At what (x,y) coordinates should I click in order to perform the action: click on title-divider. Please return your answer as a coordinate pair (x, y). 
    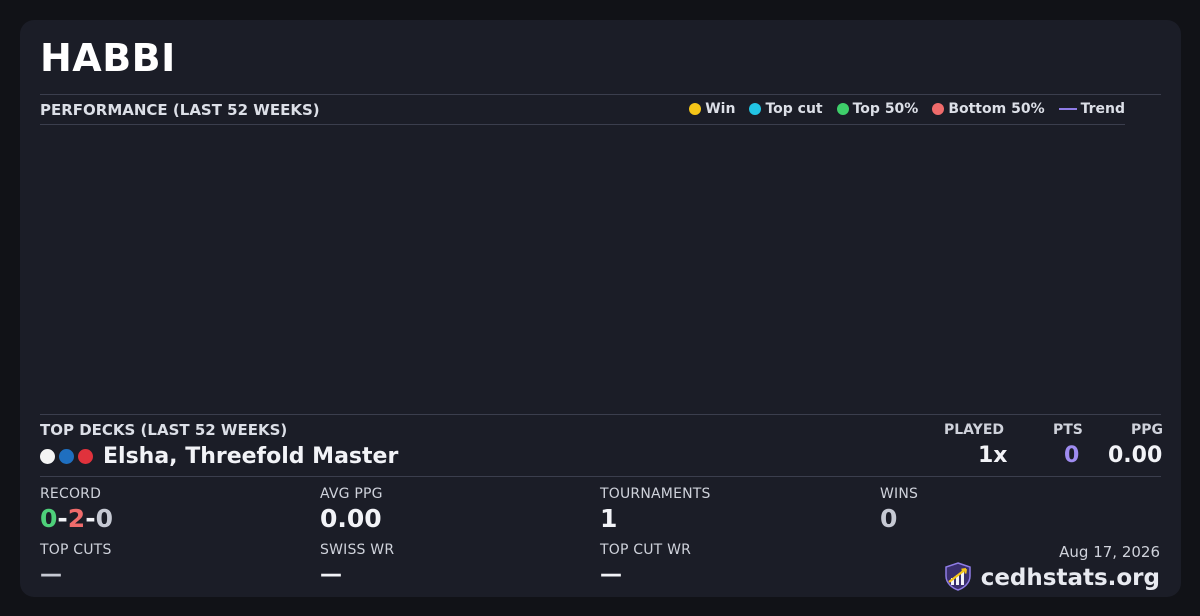
    Looking at the image, I should click on (600, 94).